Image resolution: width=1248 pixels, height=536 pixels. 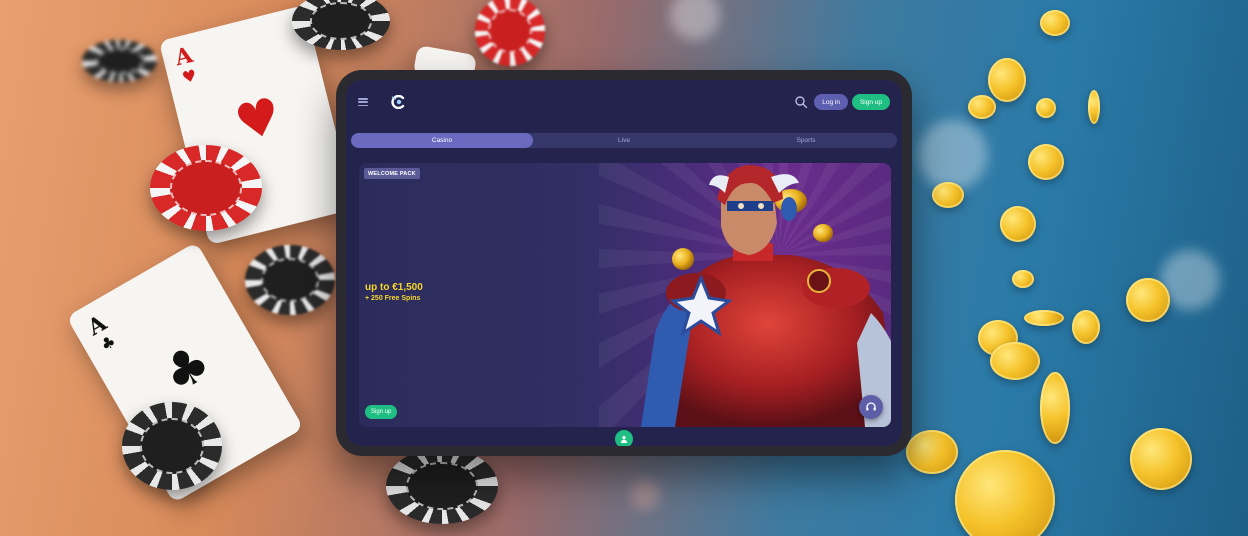 I want to click on signup-button: Sign up, so click(x=870, y=102).